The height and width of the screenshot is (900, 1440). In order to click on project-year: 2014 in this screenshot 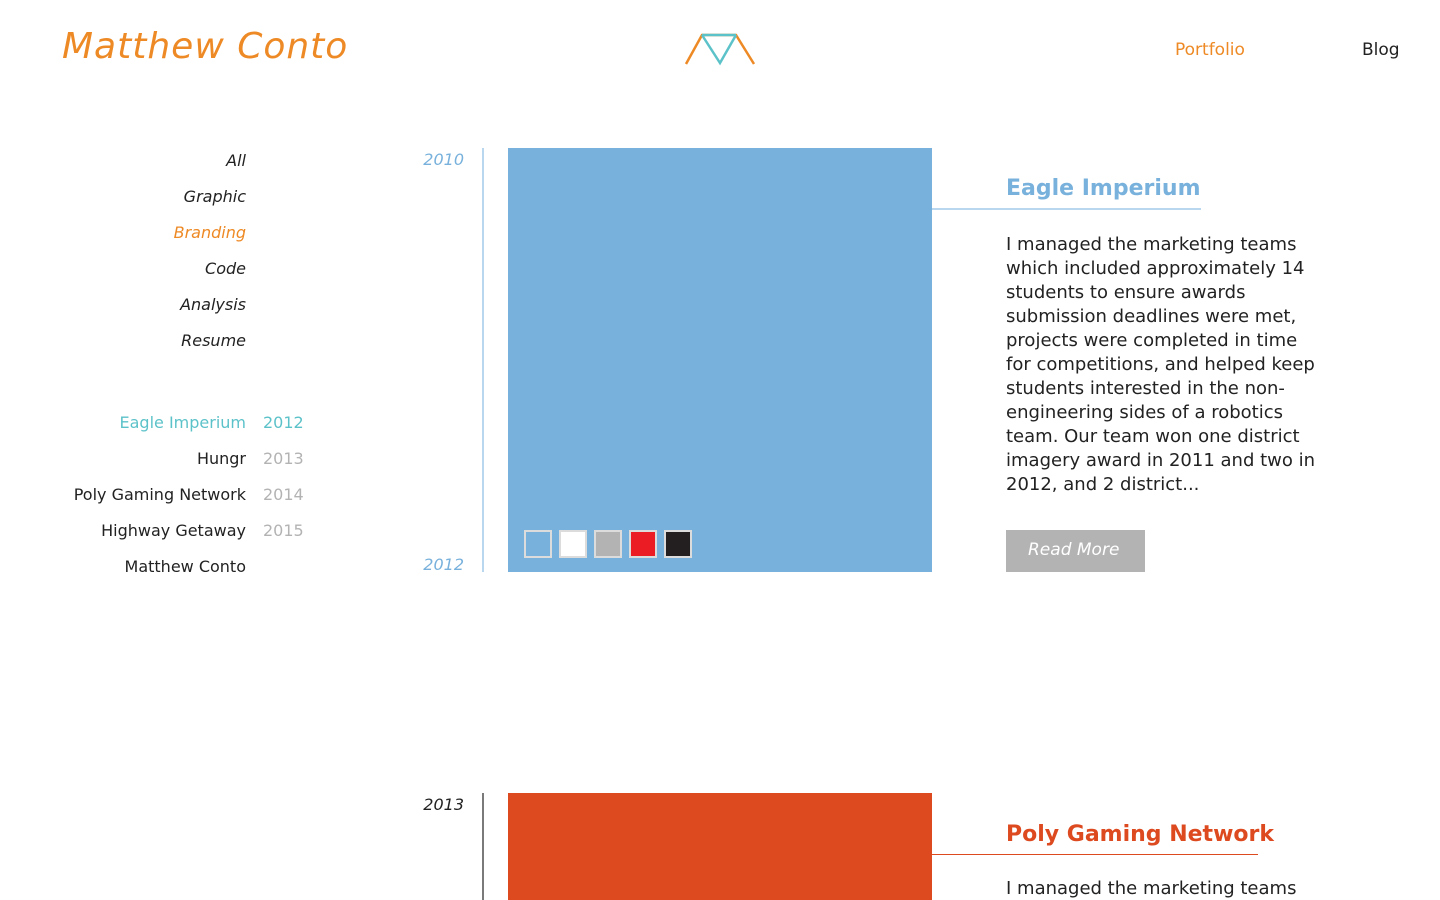, I will do `click(283, 494)`.